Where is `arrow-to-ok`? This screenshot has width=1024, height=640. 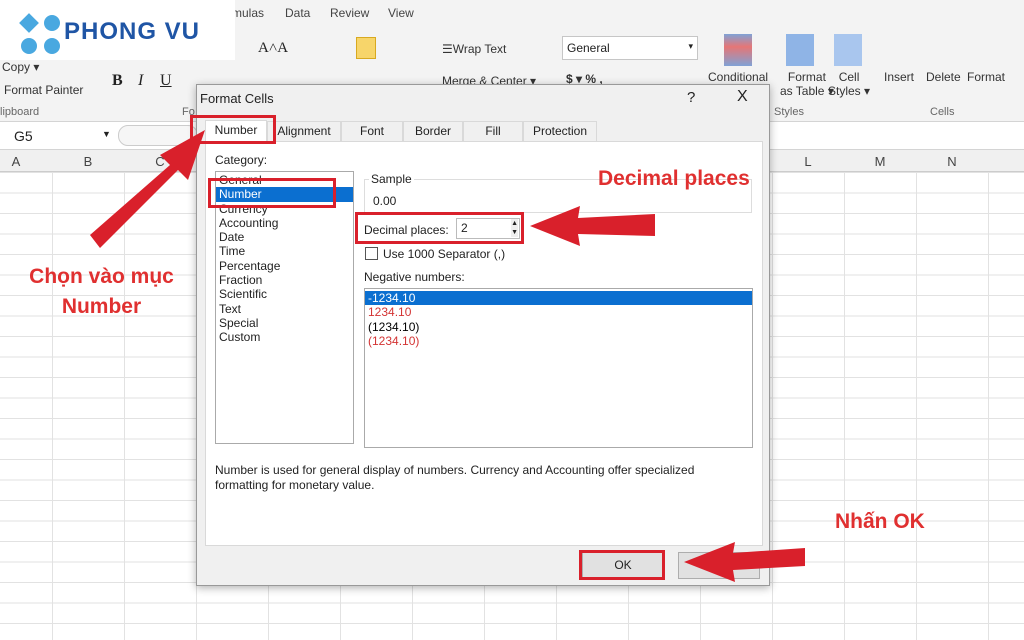
arrow-to-ok is located at coordinates (744, 562).